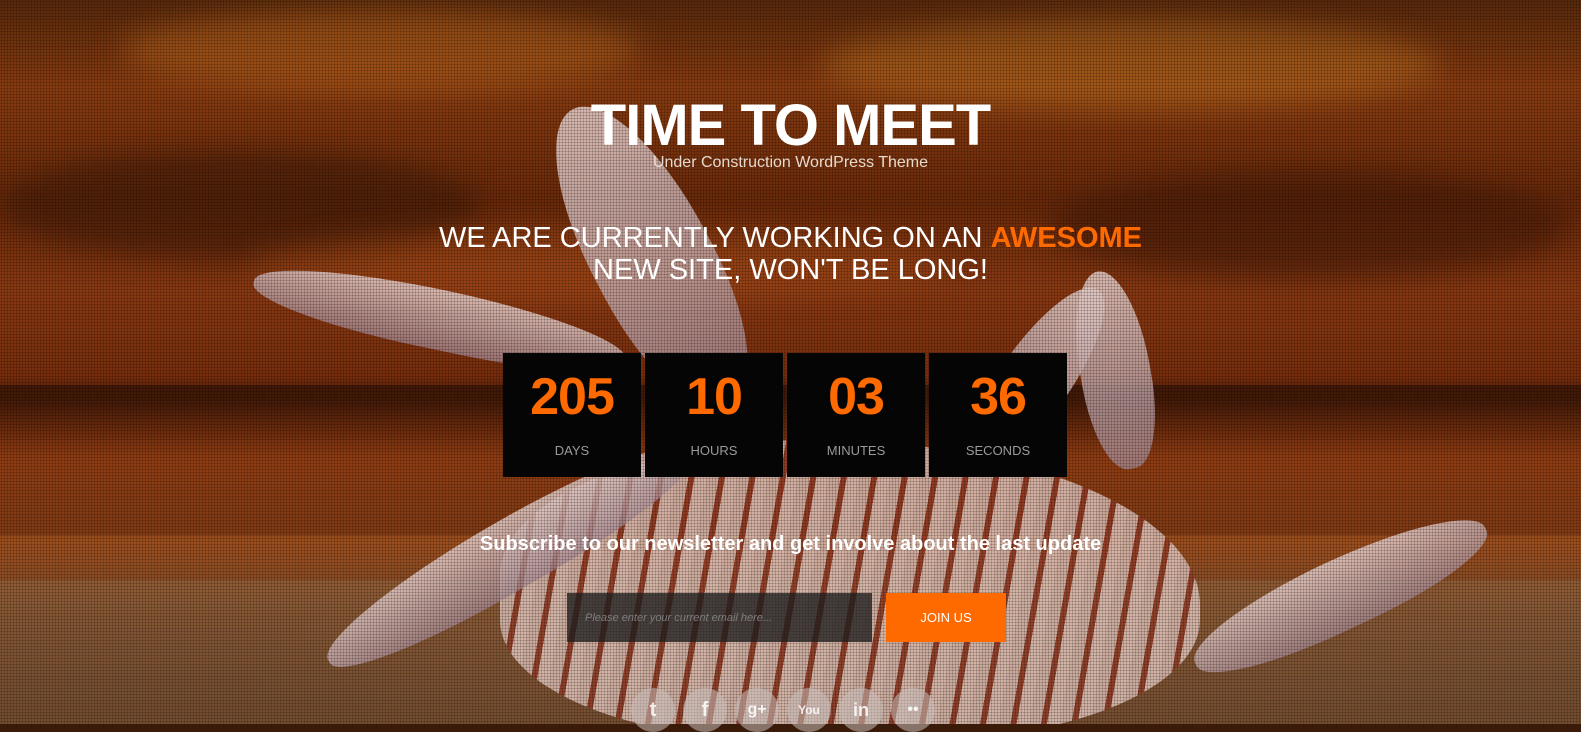 The image size is (1581, 732). I want to click on countdown-value: 03, so click(856, 397).